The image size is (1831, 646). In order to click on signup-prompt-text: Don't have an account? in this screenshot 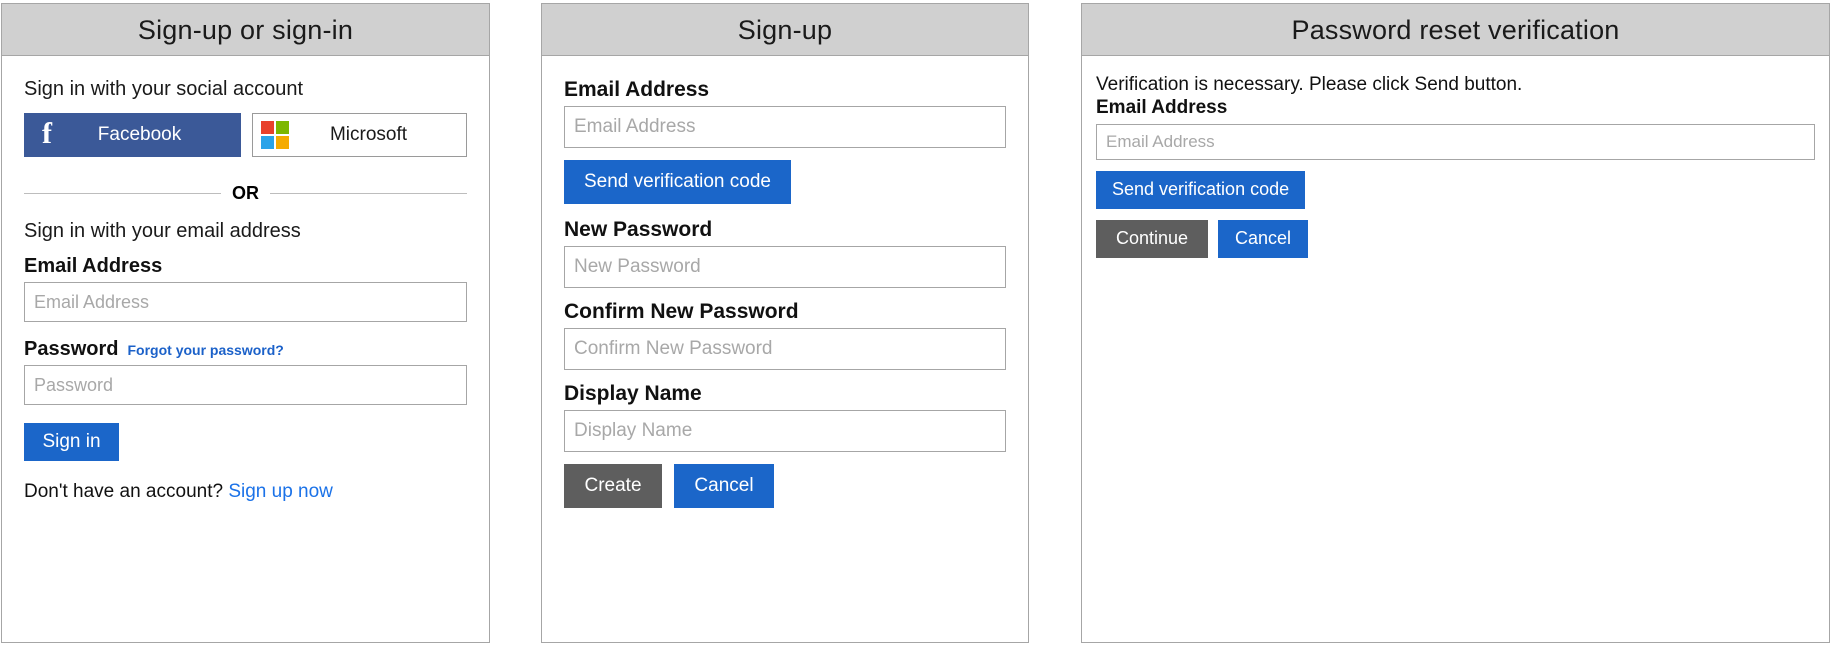, I will do `click(124, 491)`.